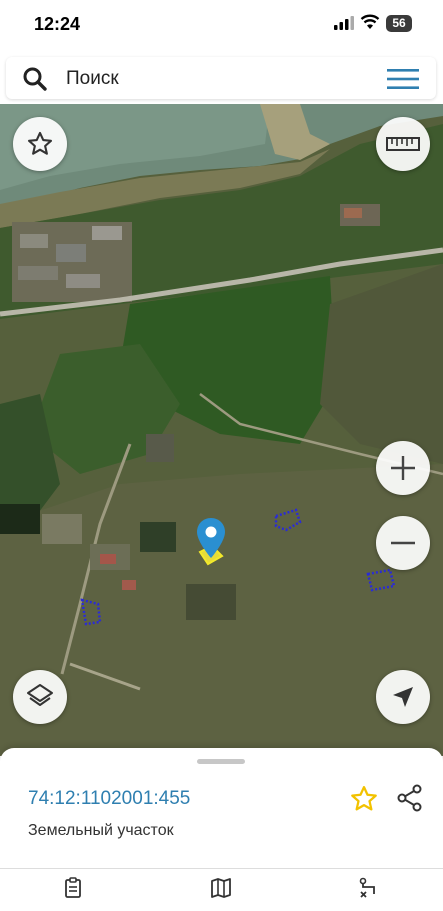  I want to click on map-icon, so click(221, 888).